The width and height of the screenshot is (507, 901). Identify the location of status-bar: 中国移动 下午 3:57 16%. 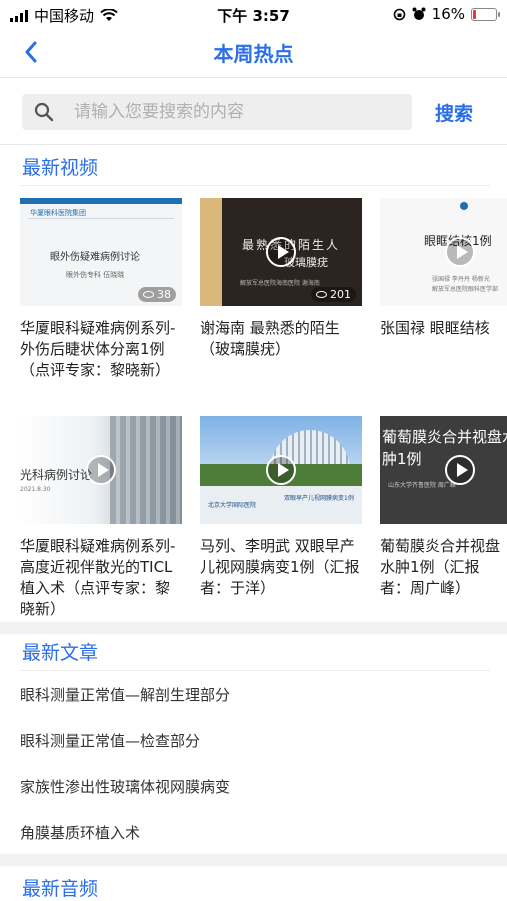
(253, 14).